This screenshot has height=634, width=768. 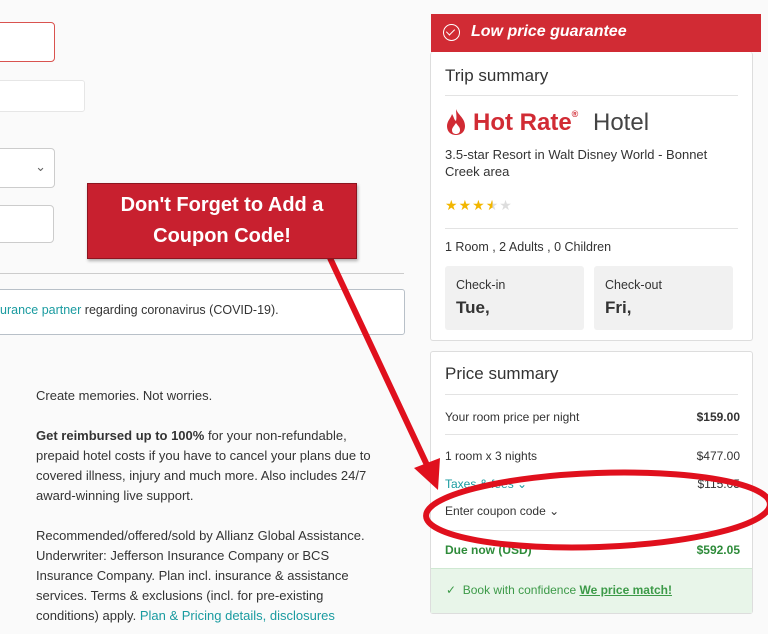 I want to click on arrow-shaft, so click(x=378, y=361).